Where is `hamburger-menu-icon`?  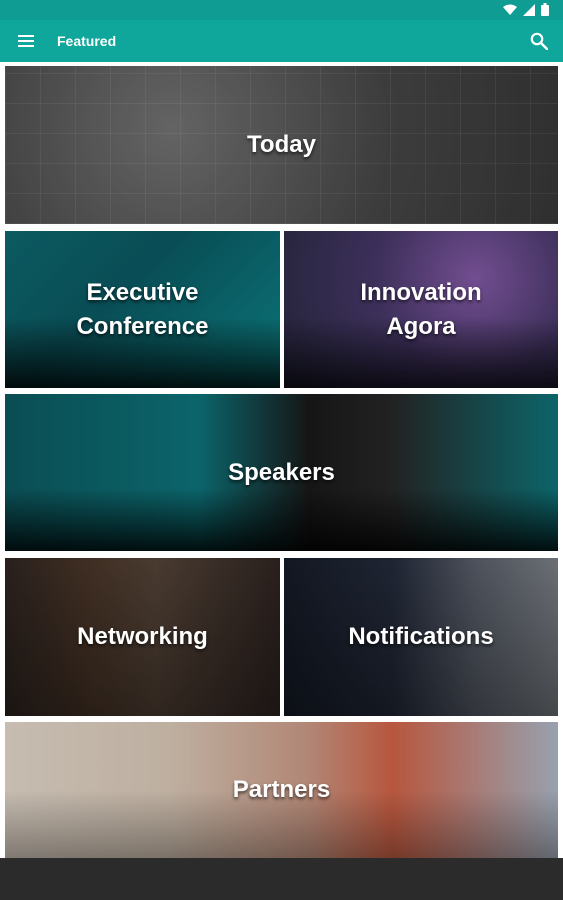
hamburger-menu-icon is located at coordinates (26, 41).